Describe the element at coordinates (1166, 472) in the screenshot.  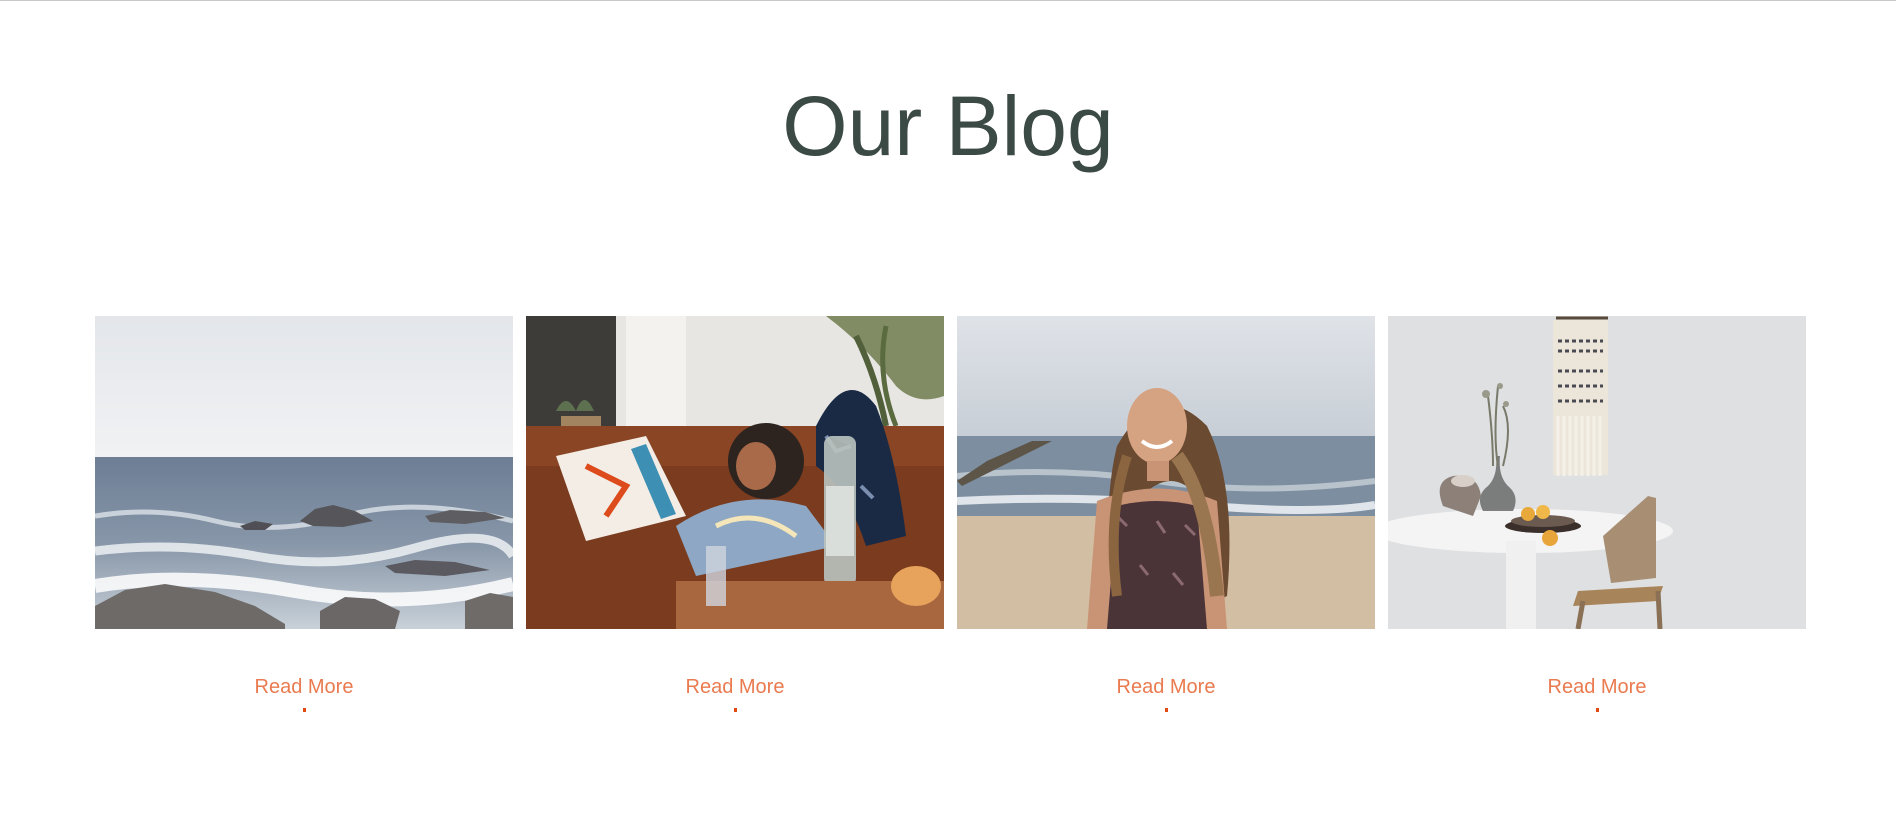
I see `woman-smiling-on-beach-photo` at that location.